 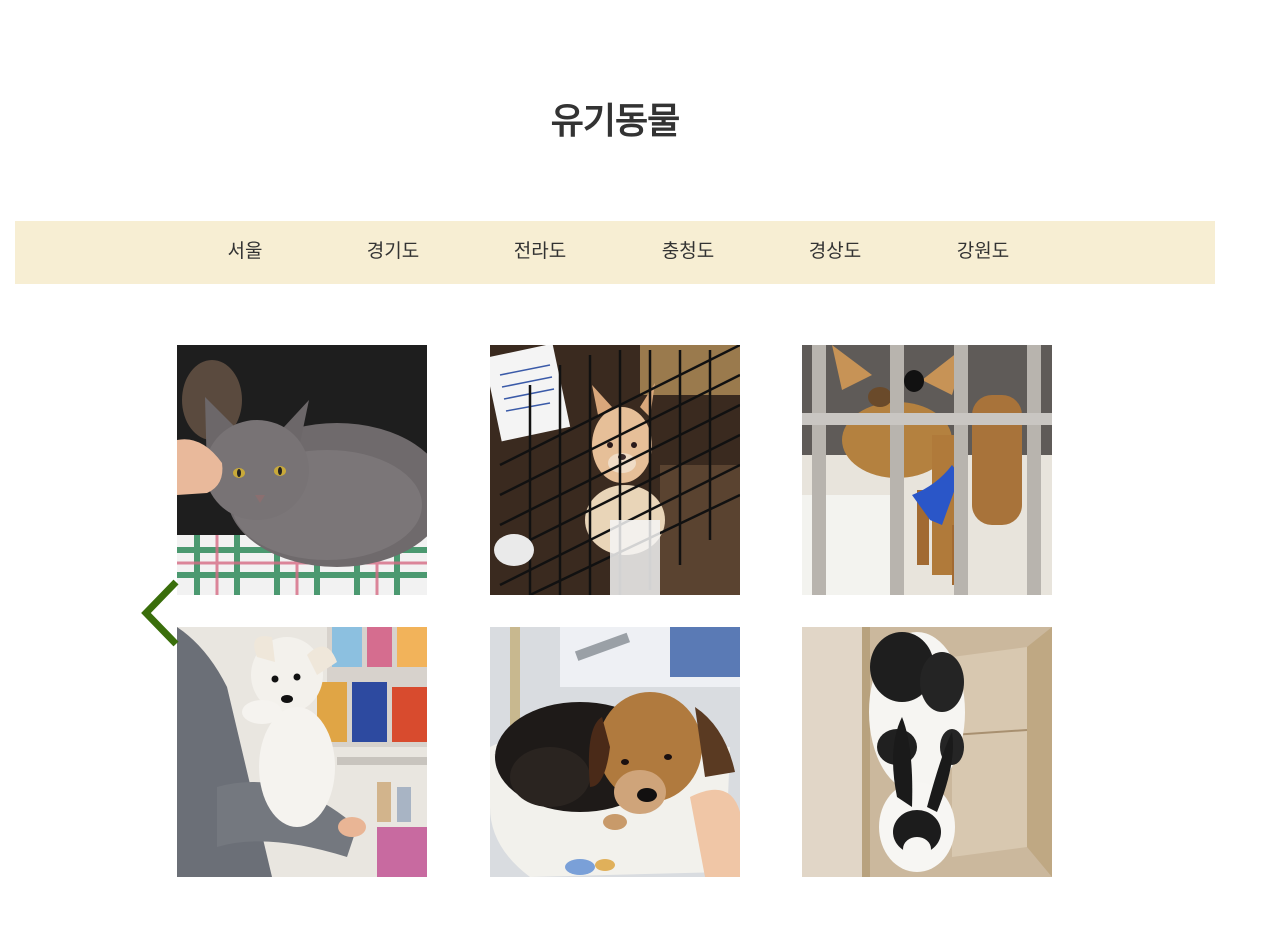 I want to click on caged-puppy-photo, so click(x=615, y=470).